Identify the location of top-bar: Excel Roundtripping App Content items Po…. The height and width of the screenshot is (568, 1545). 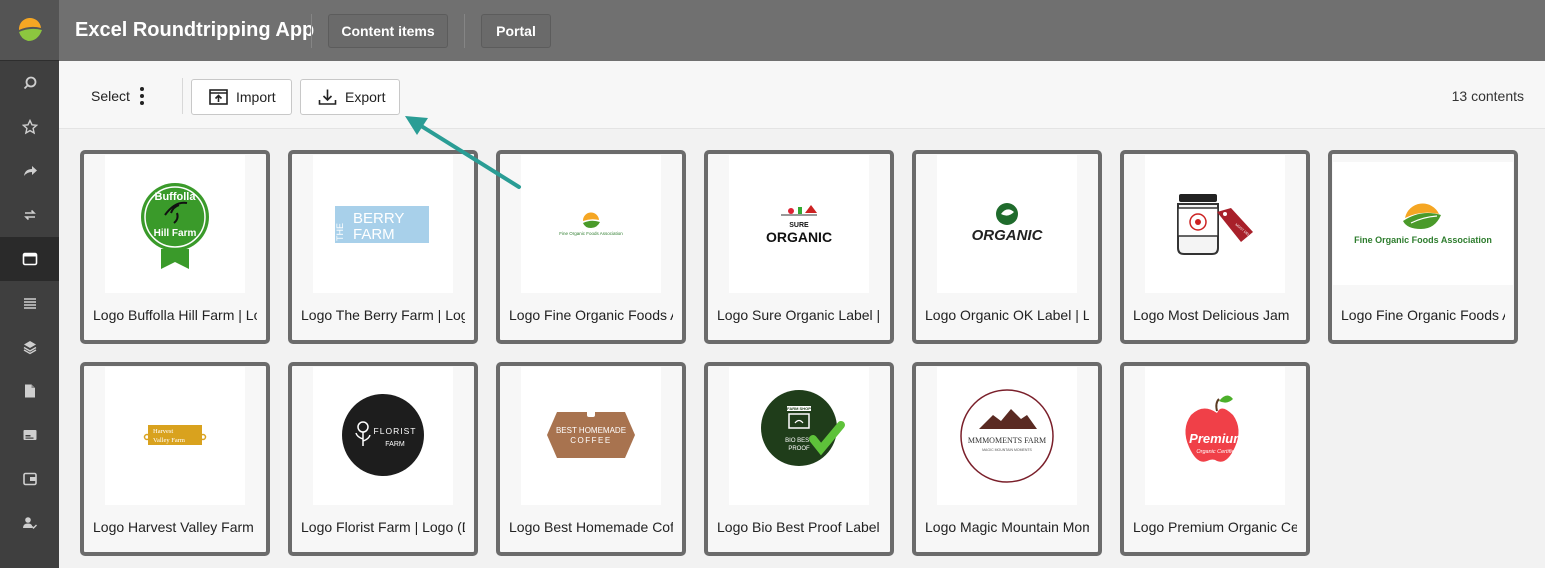
(802, 30).